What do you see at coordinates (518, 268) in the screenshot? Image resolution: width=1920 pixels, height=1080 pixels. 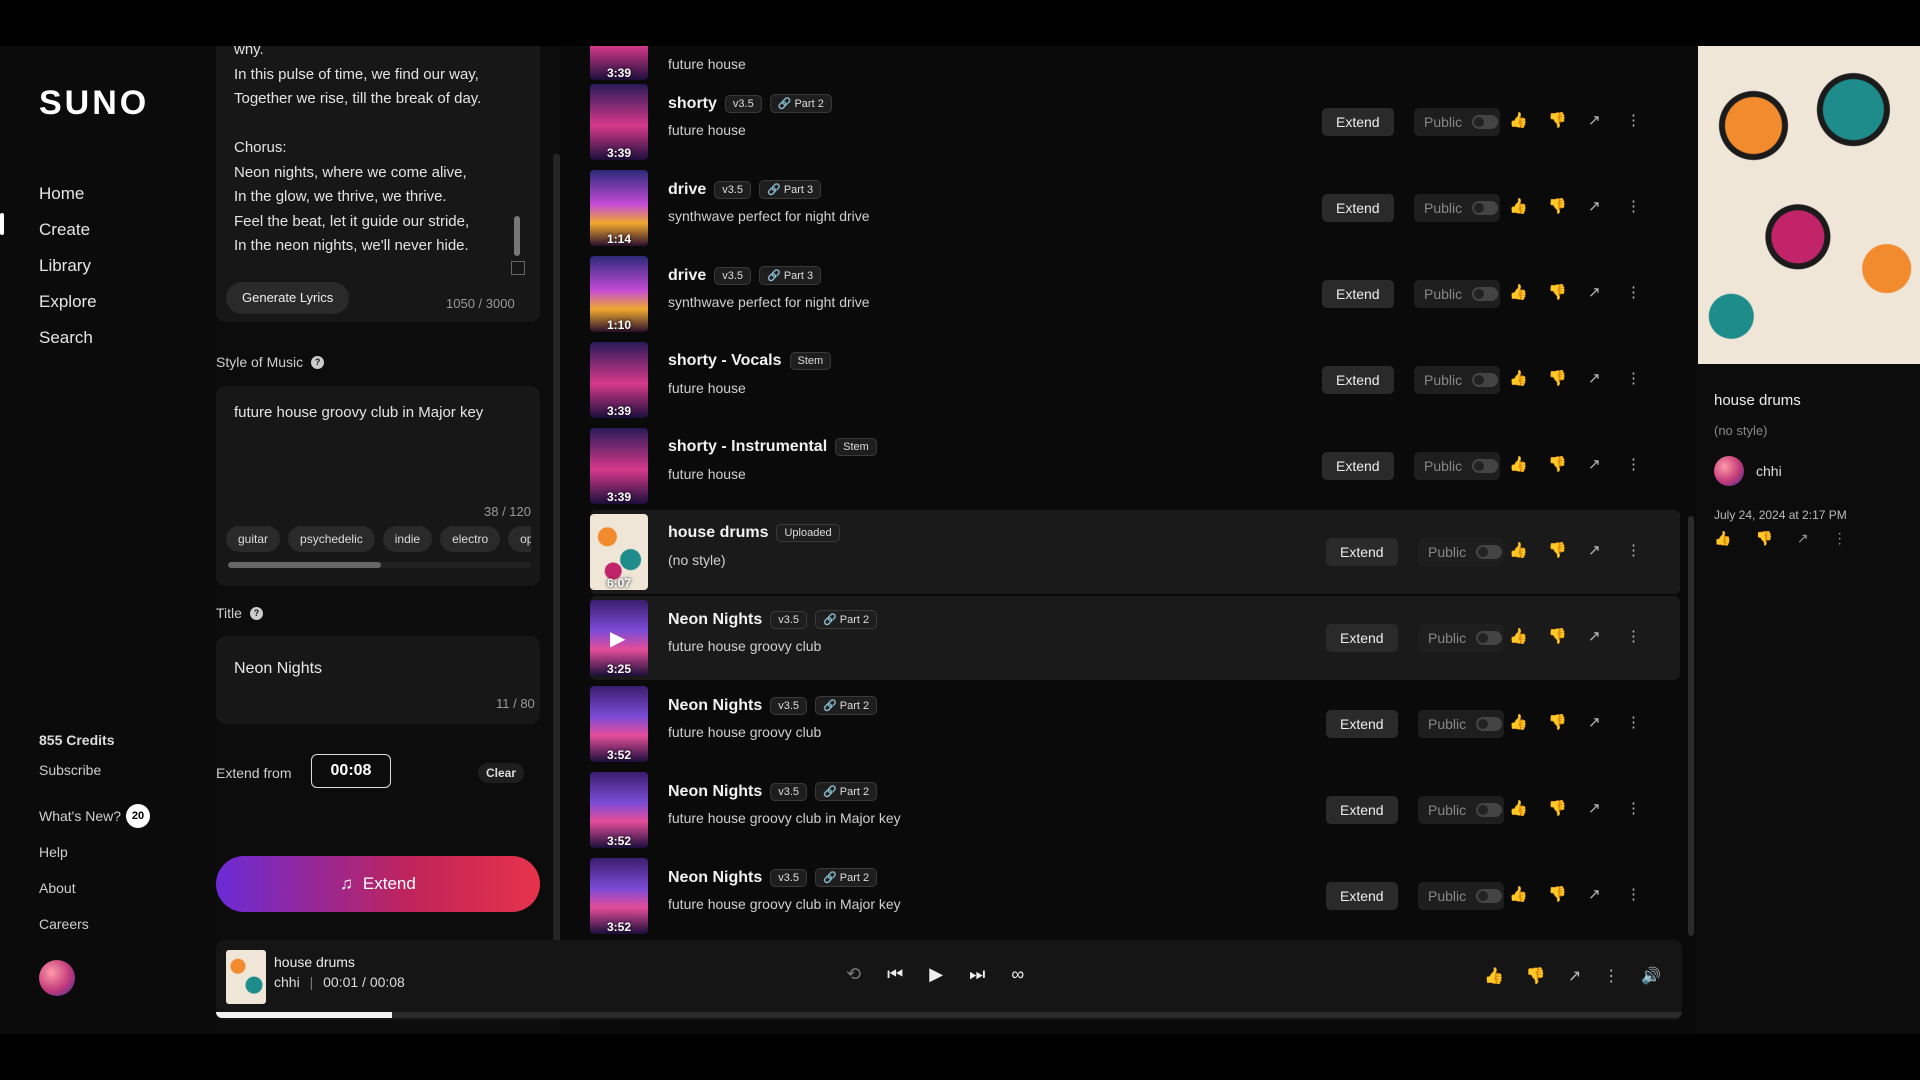 I see `resize-handle-icon` at bounding box center [518, 268].